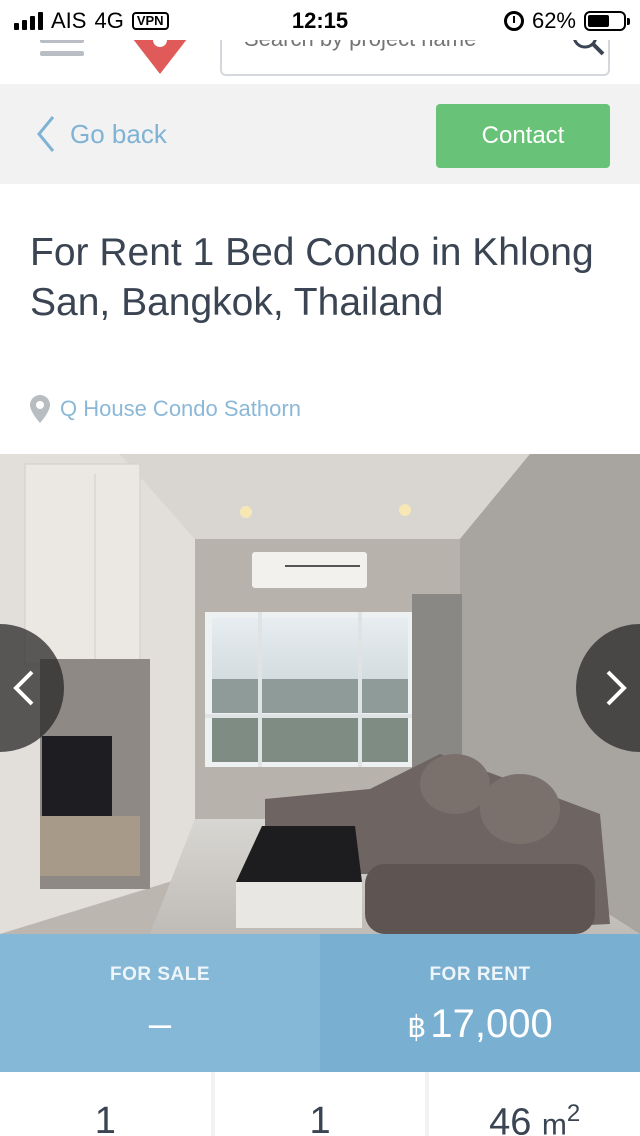 This screenshot has width=640, height=1136. What do you see at coordinates (320, 134) in the screenshot?
I see `action-bar: Go back Contact` at bounding box center [320, 134].